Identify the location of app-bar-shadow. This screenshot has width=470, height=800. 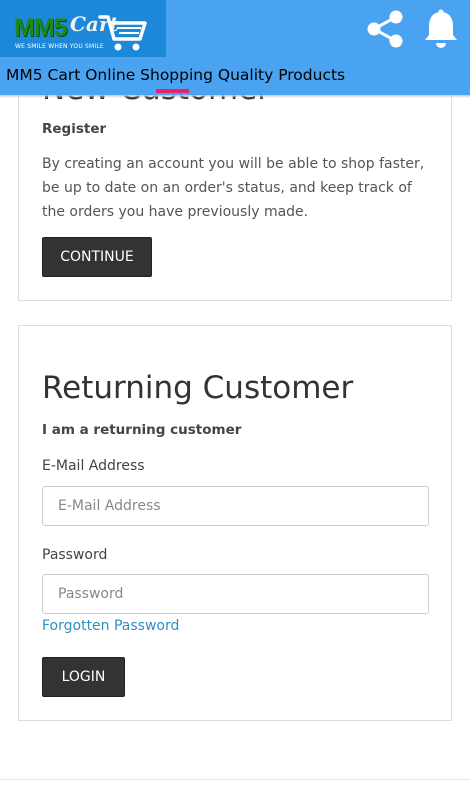
(235, 96).